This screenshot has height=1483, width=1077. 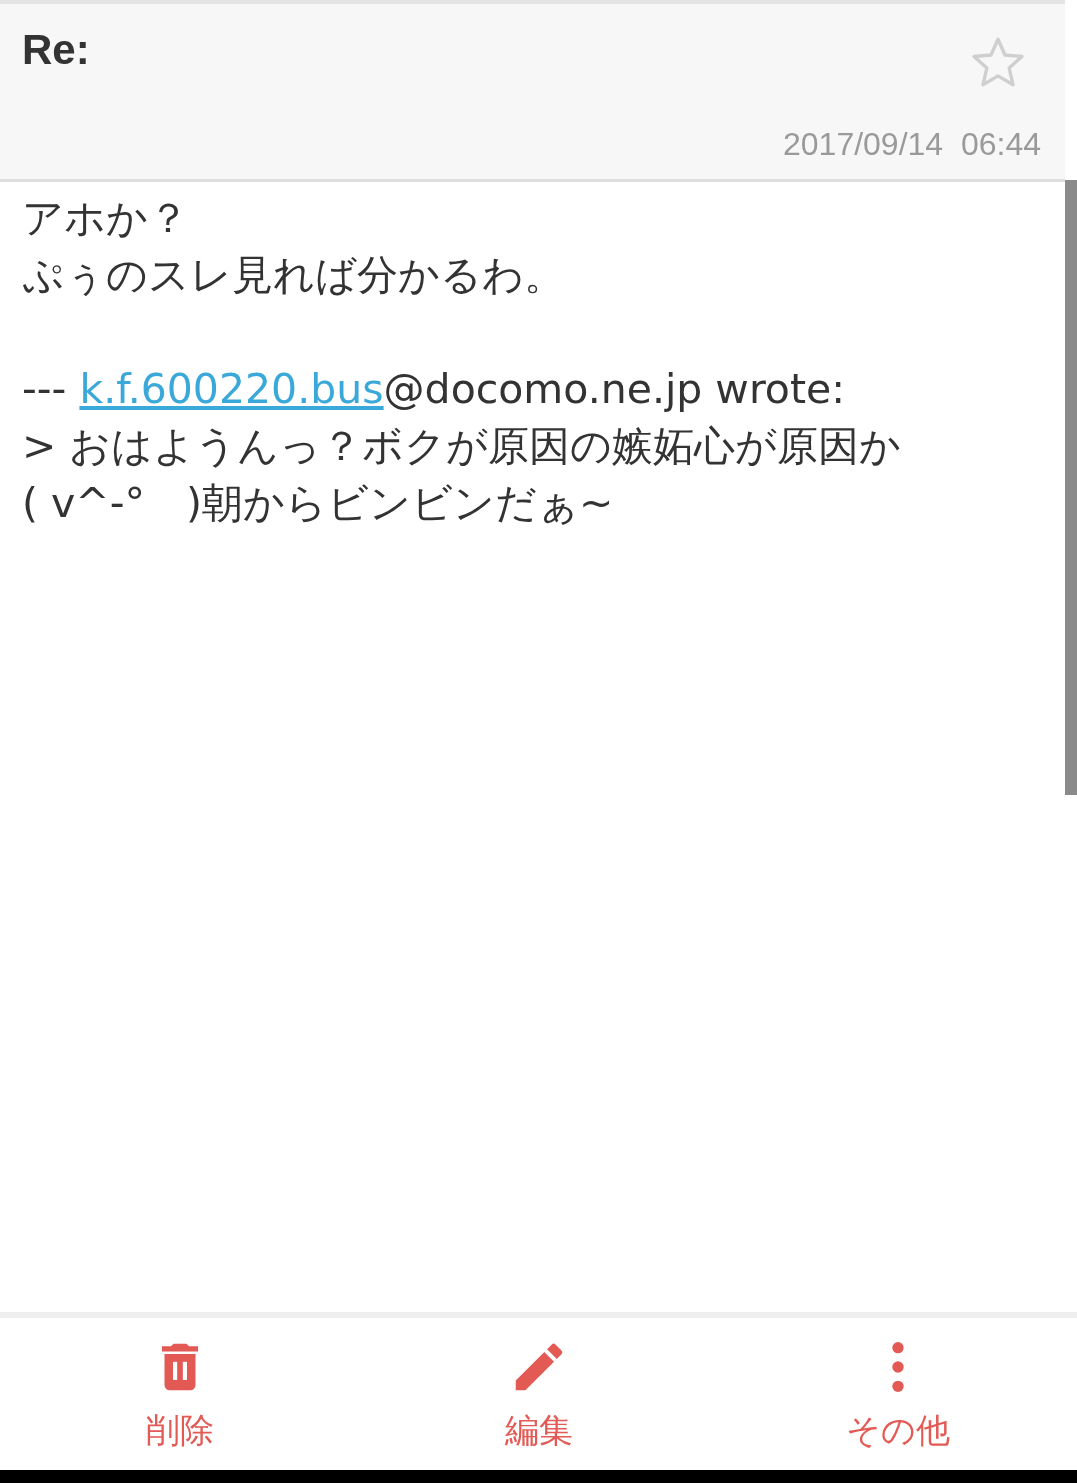 I want to click on delete-button: 削除, so click(x=179, y=1394).